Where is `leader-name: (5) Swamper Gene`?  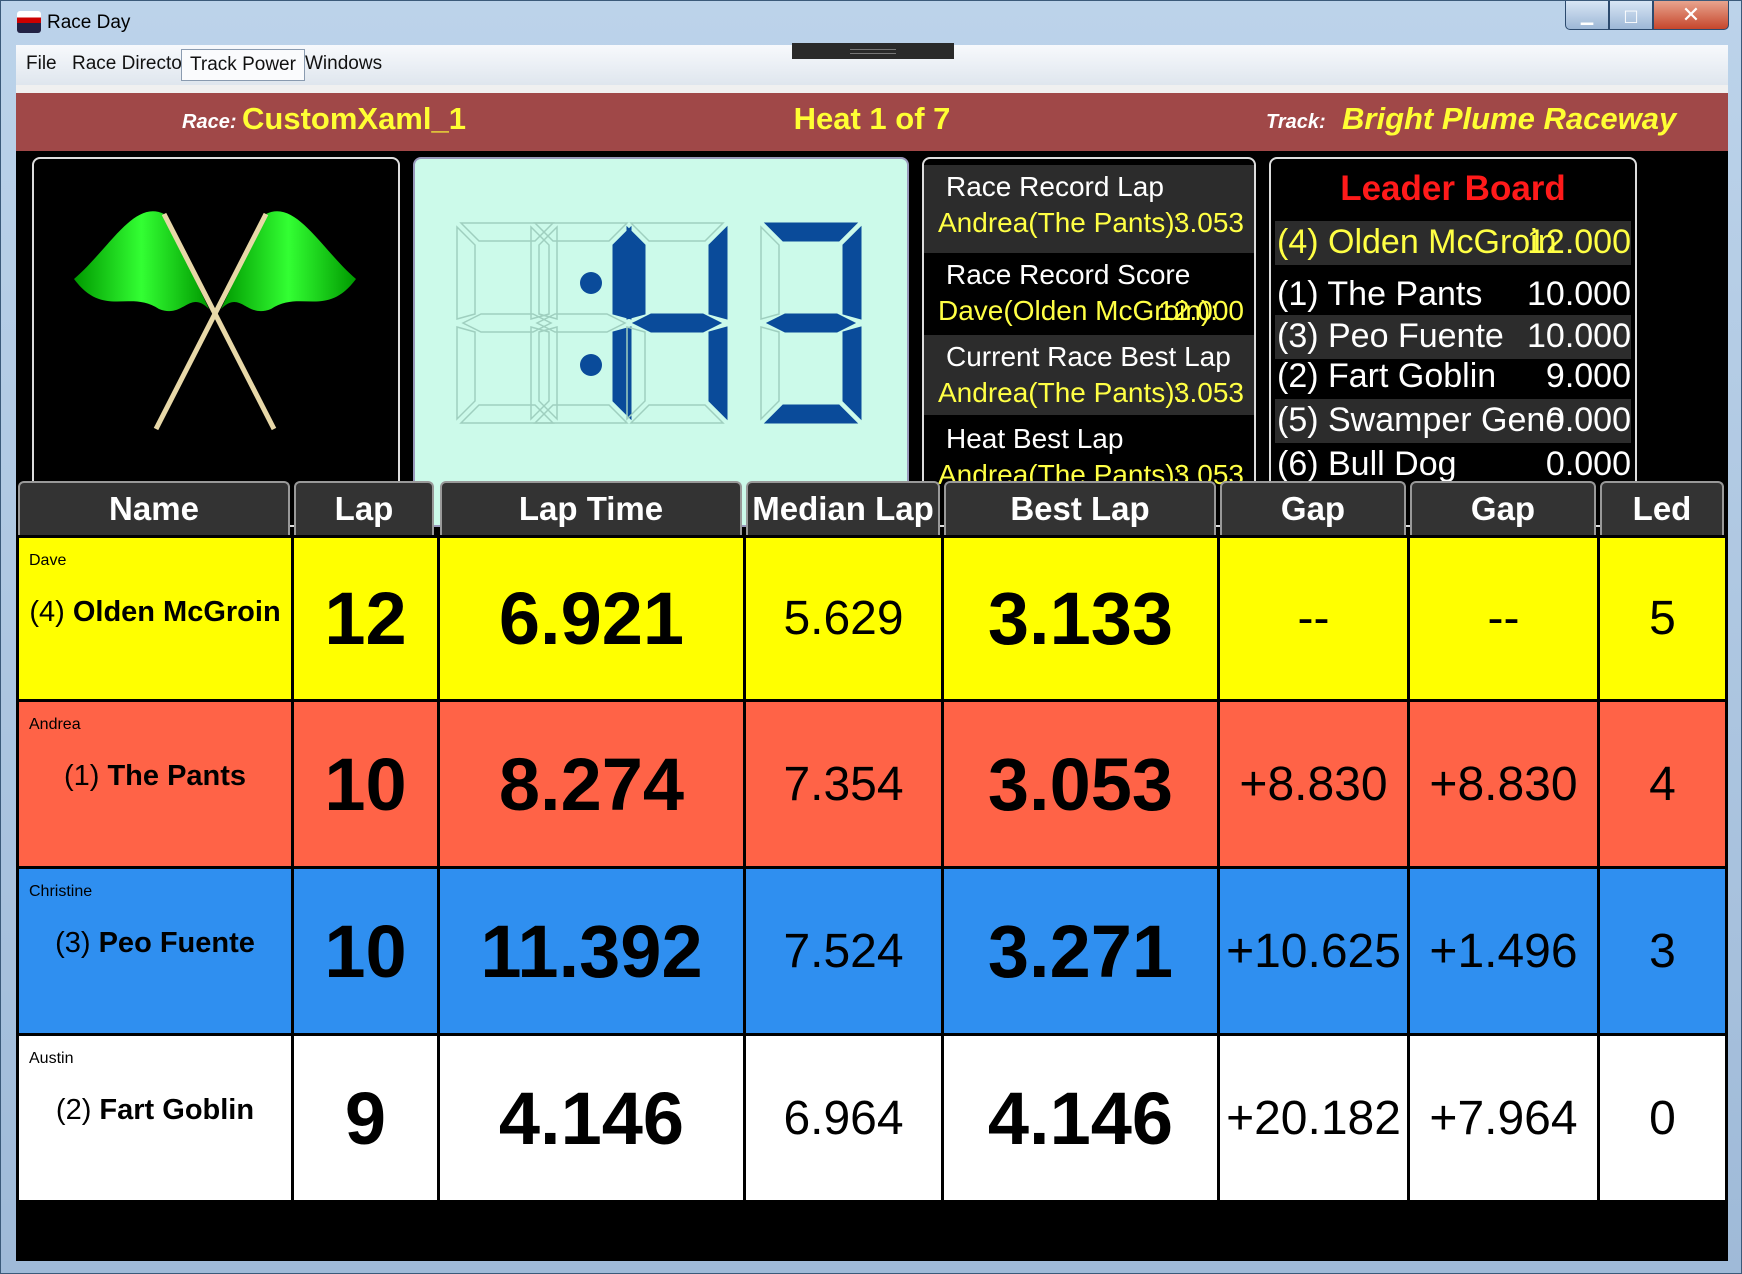
leader-name: (5) Swamper Gene is located at coordinates (1421, 420).